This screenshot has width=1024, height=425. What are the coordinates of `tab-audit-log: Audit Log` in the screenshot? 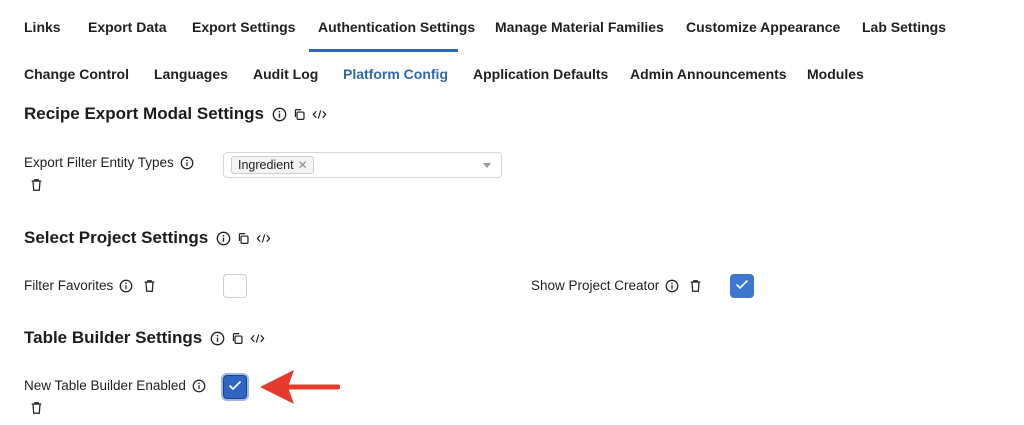 It's located at (285, 74).